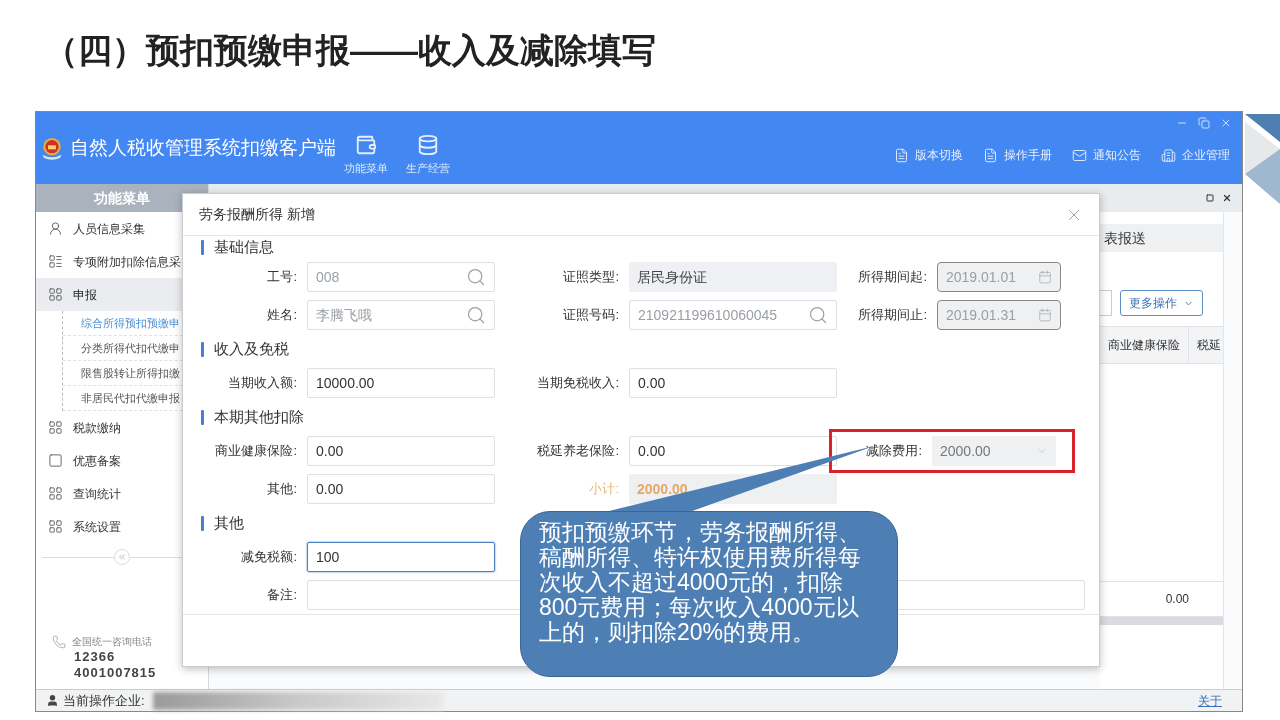  What do you see at coordinates (256, 451) in the screenshot?
I see `field-label: 商业健康保险:` at bounding box center [256, 451].